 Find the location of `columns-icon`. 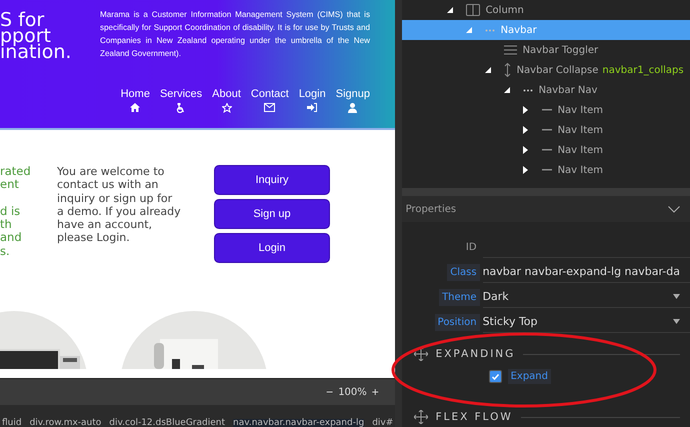

columns-icon is located at coordinates (473, 10).